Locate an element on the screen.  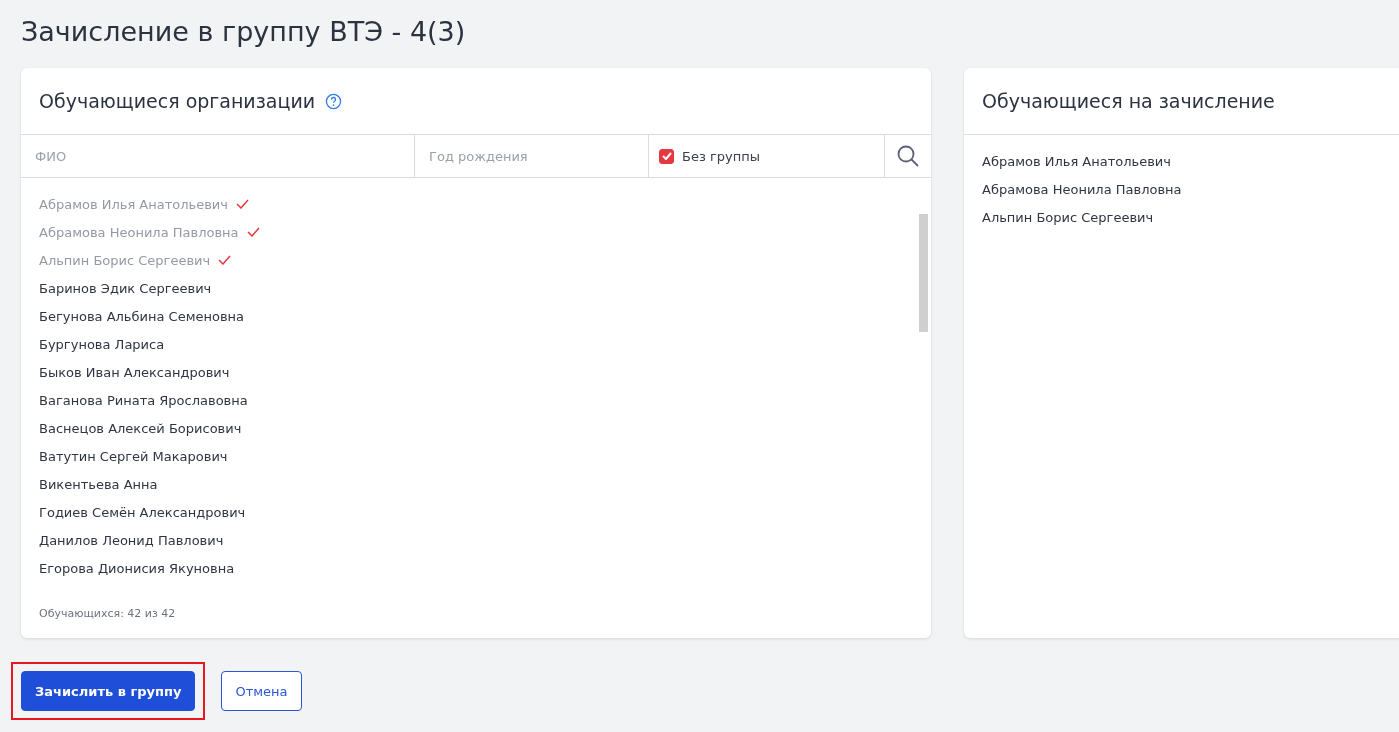
search-icon is located at coordinates (907, 156).